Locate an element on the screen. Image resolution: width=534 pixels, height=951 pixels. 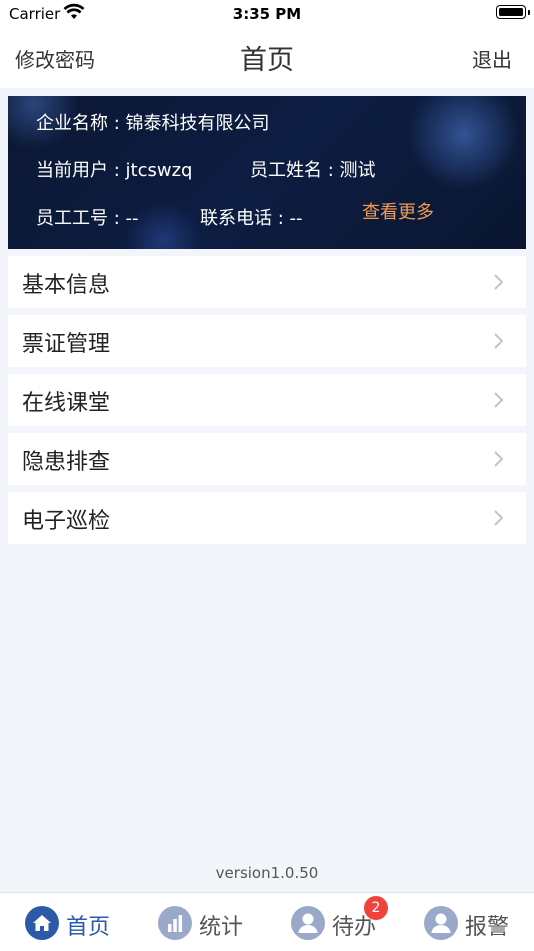
menu-item-label: 在线课堂 is located at coordinates (66, 403).